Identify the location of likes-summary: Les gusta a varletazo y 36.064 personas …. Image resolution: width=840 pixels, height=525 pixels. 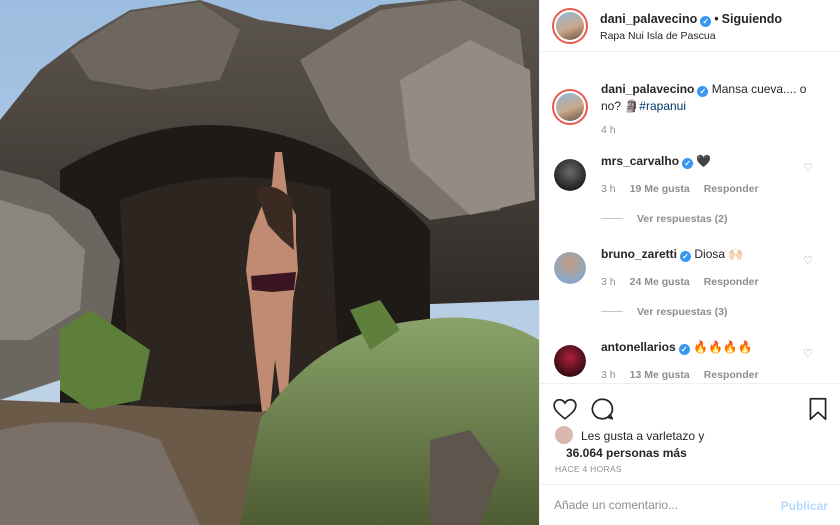
(690, 444).